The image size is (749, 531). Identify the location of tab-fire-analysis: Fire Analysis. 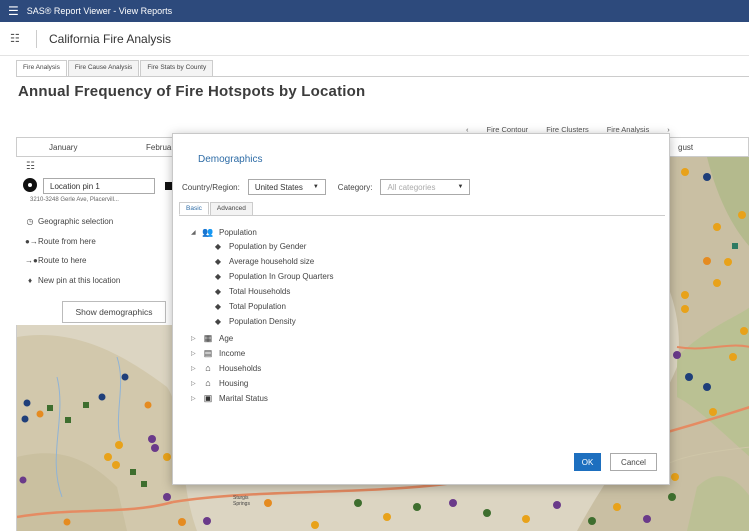
(41, 68).